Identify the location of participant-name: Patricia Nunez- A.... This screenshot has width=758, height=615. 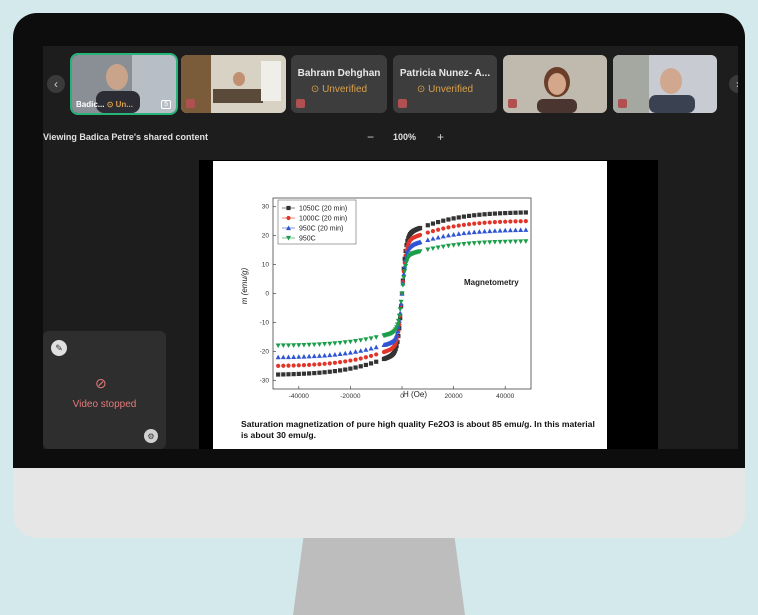
(445, 73).